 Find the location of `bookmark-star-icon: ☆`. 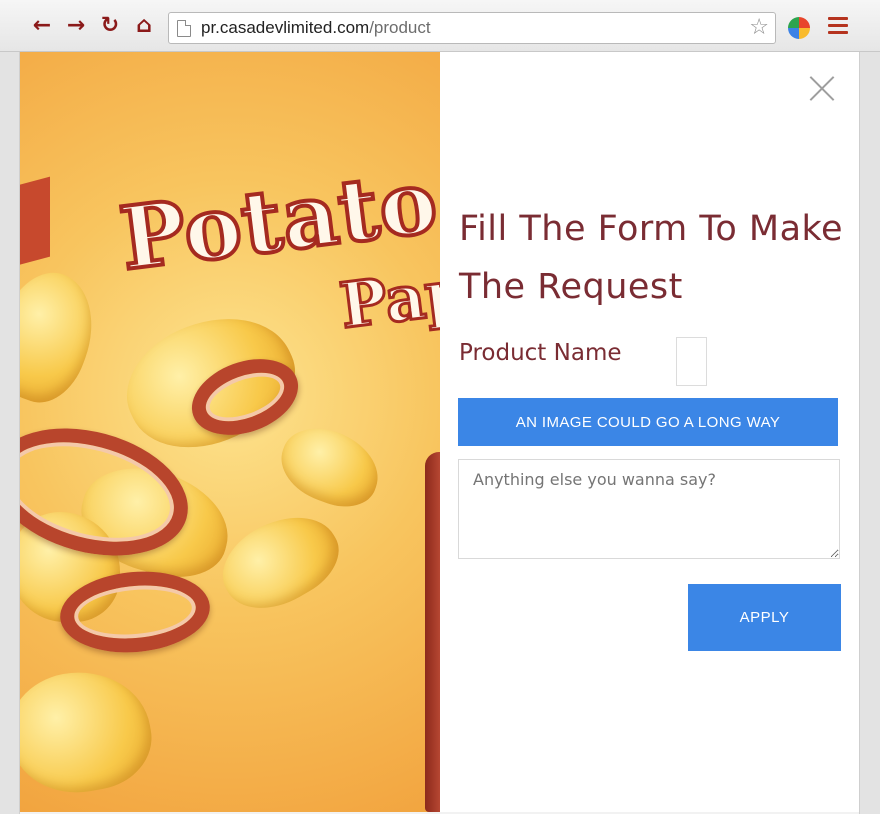

bookmark-star-icon: ☆ is located at coordinates (759, 27).